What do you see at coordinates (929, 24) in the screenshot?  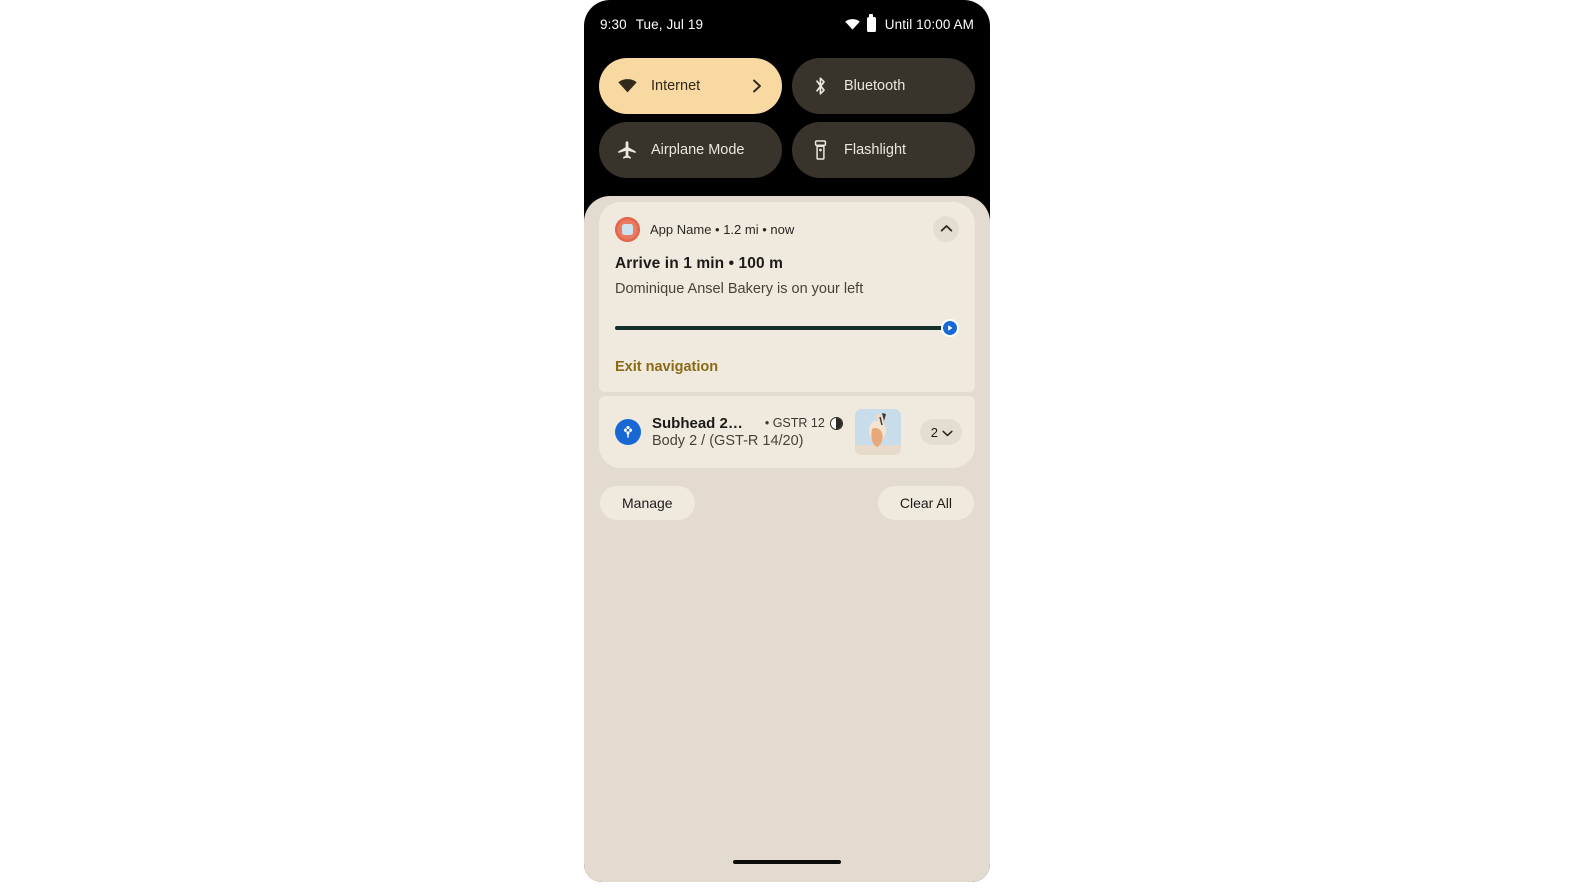 I see `dnd-until-text: Until 10:00 AM` at bounding box center [929, 24].